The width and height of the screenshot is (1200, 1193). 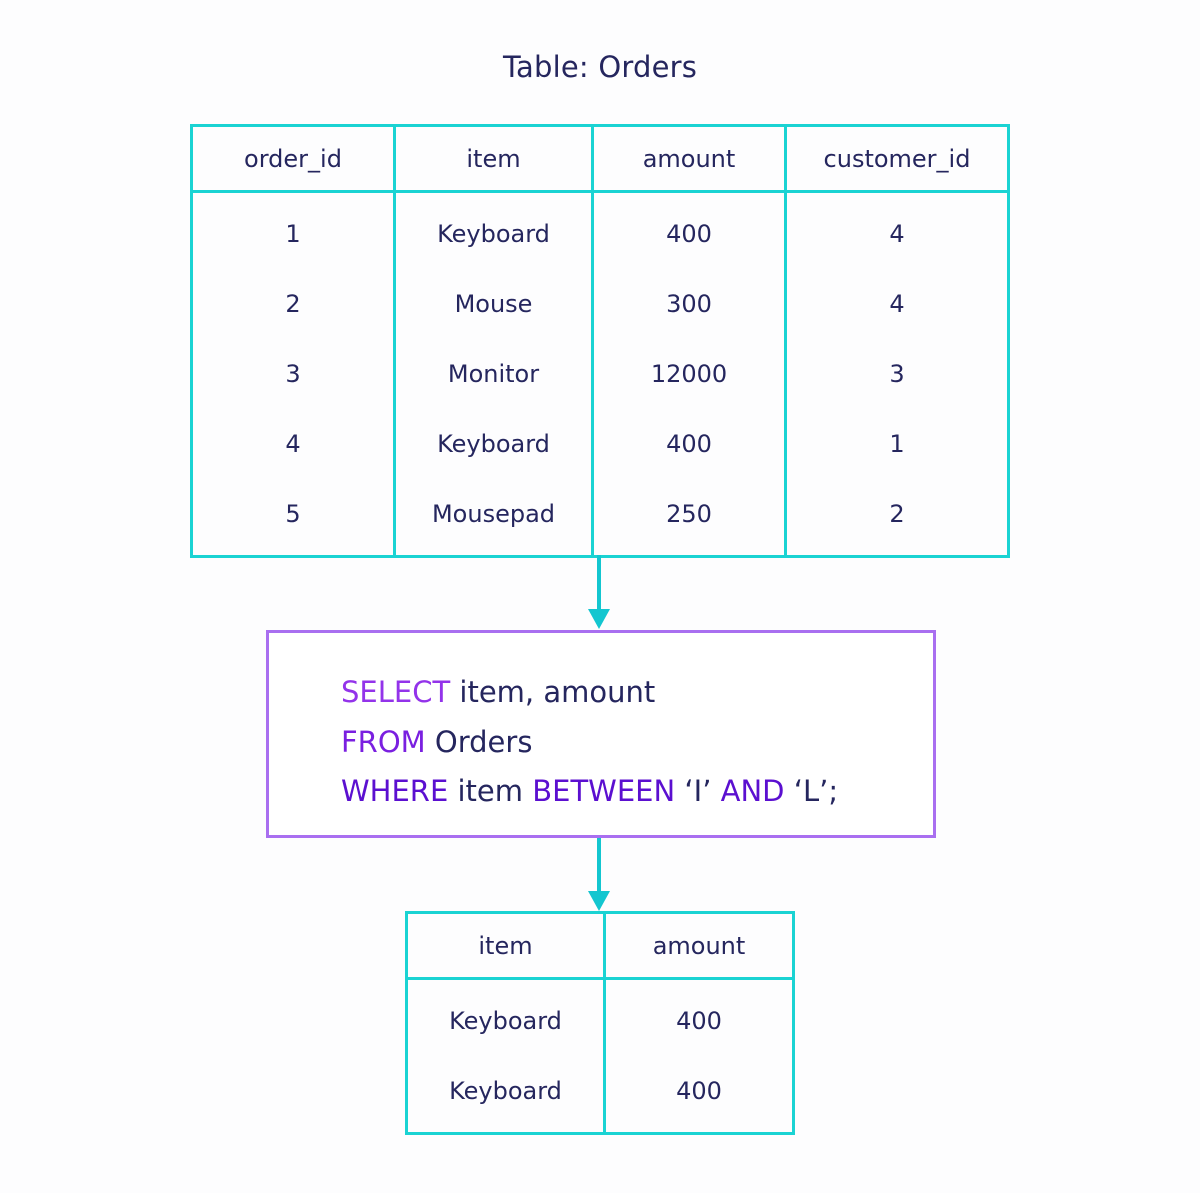 What do you see at coordinates (599, 619) in the screenshot?
I see `arrow-to-query-head-icon` at bounding box center [599, 619].